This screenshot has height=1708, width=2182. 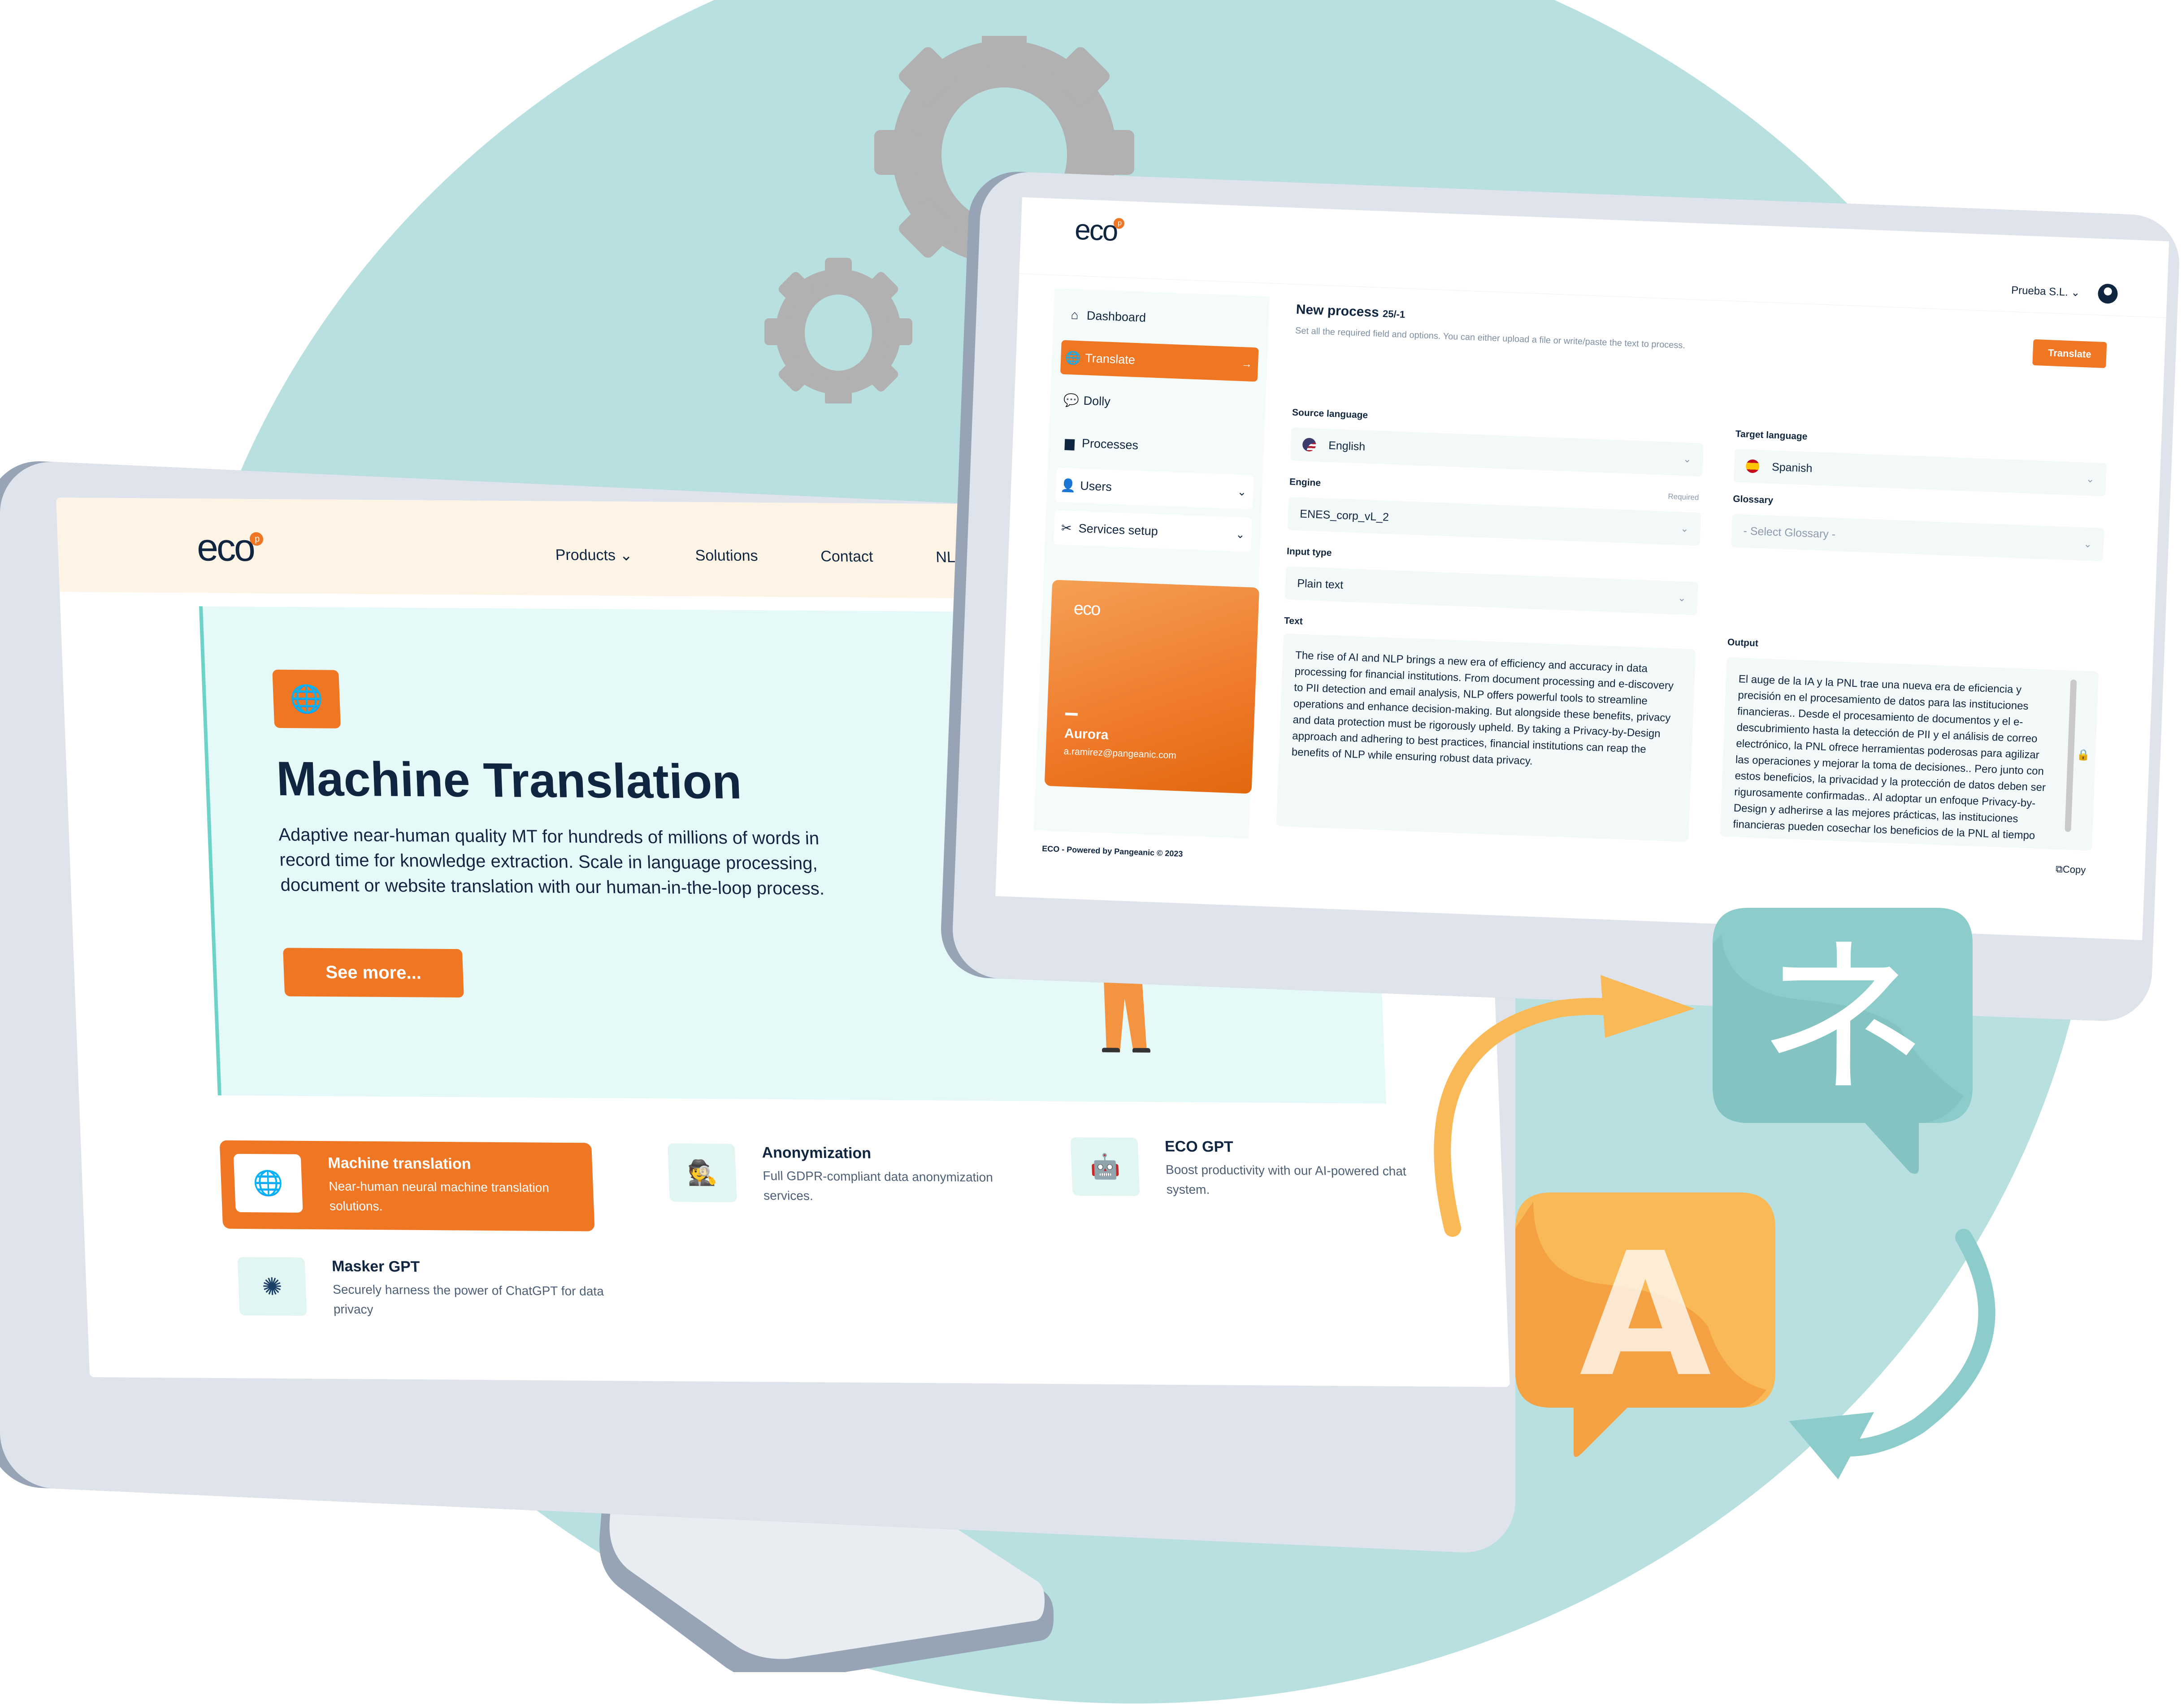 What do you see at coordinates (1684, 497) in the screenshot?
I see `engine-required-hint: Required` at bounding box center [1684, 497].